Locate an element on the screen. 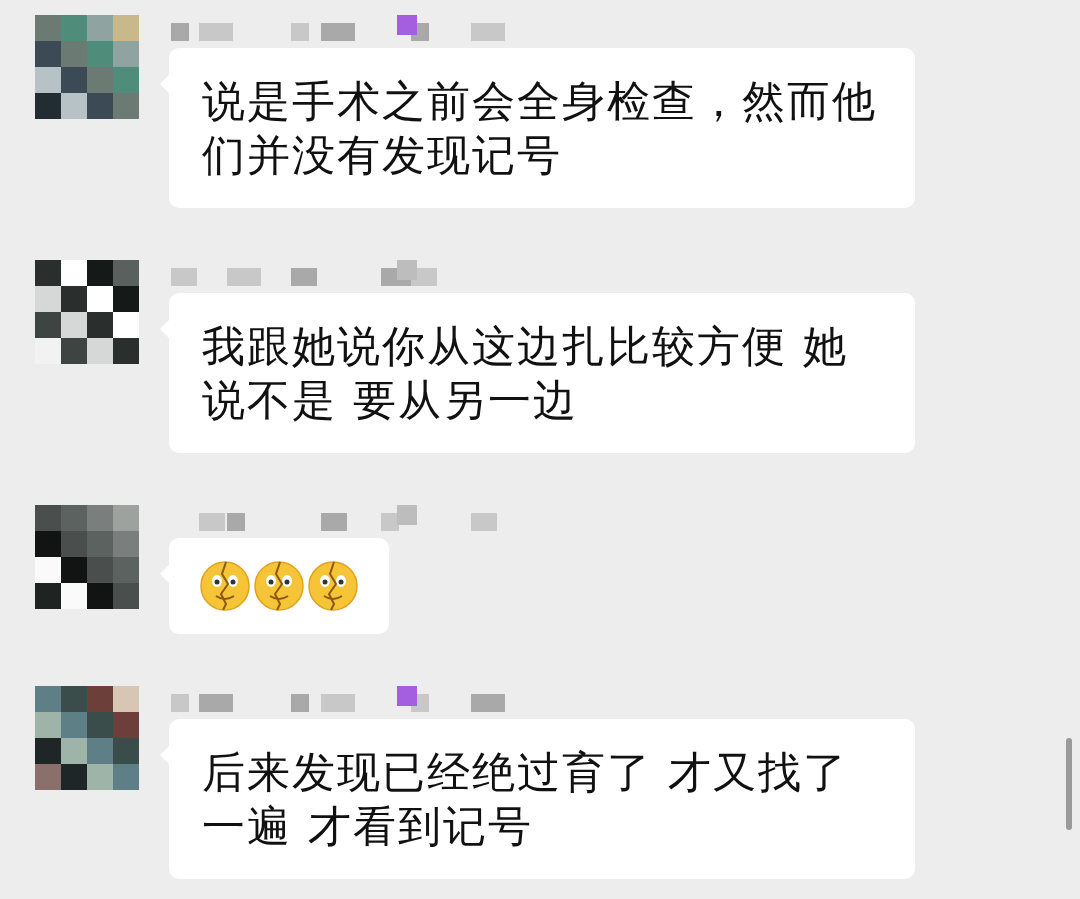 The image size is (1080, 899). scrollbar is located at coordinates (1069, 784).